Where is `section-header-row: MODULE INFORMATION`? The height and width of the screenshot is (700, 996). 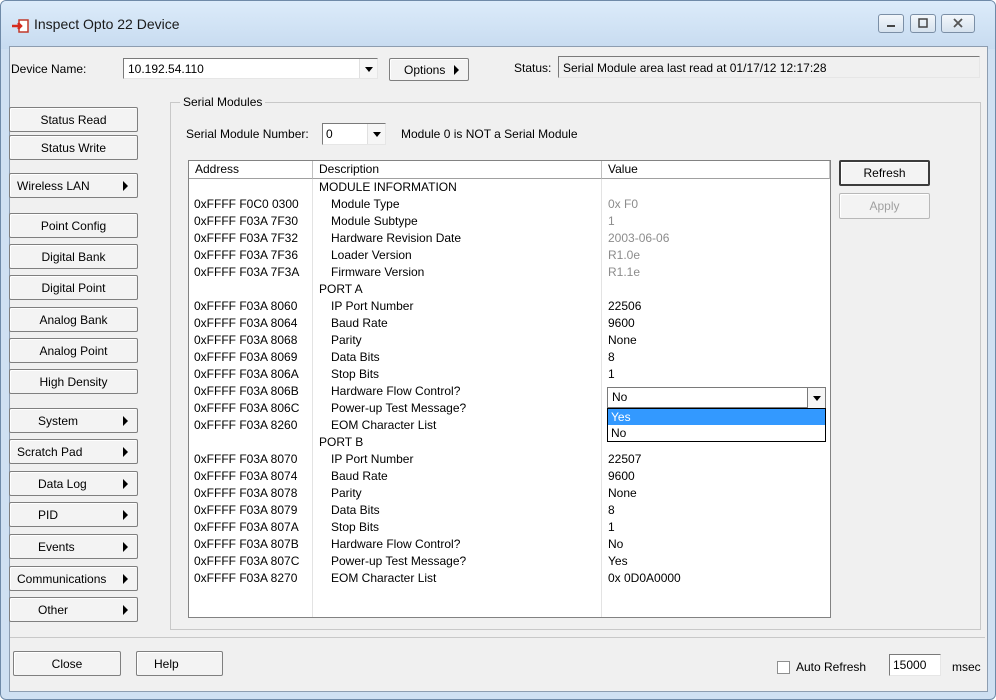 section-header-row: MODULE INFORMATION is located at coordinates (509, 187).